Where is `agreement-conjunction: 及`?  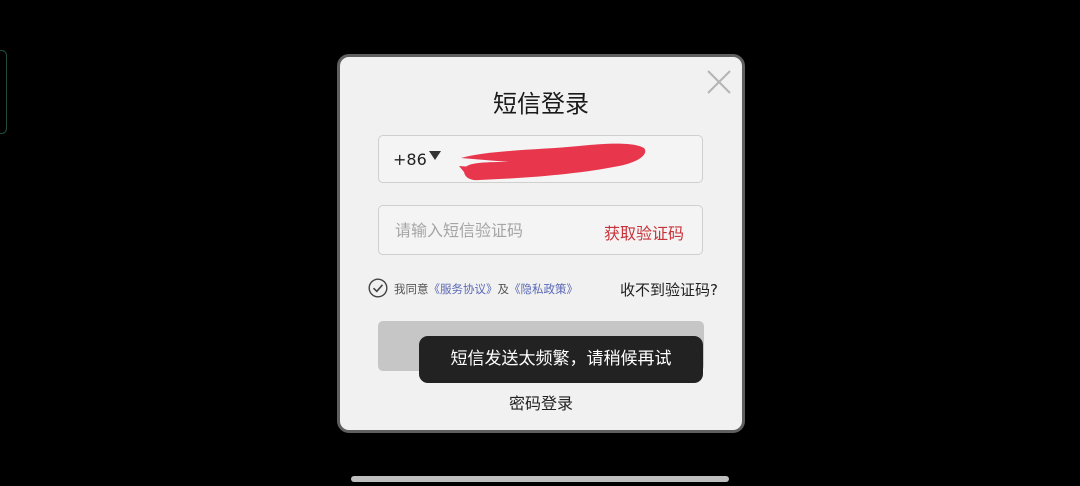
agreement-conjunction: 及 is located at coordinates (503, 289).